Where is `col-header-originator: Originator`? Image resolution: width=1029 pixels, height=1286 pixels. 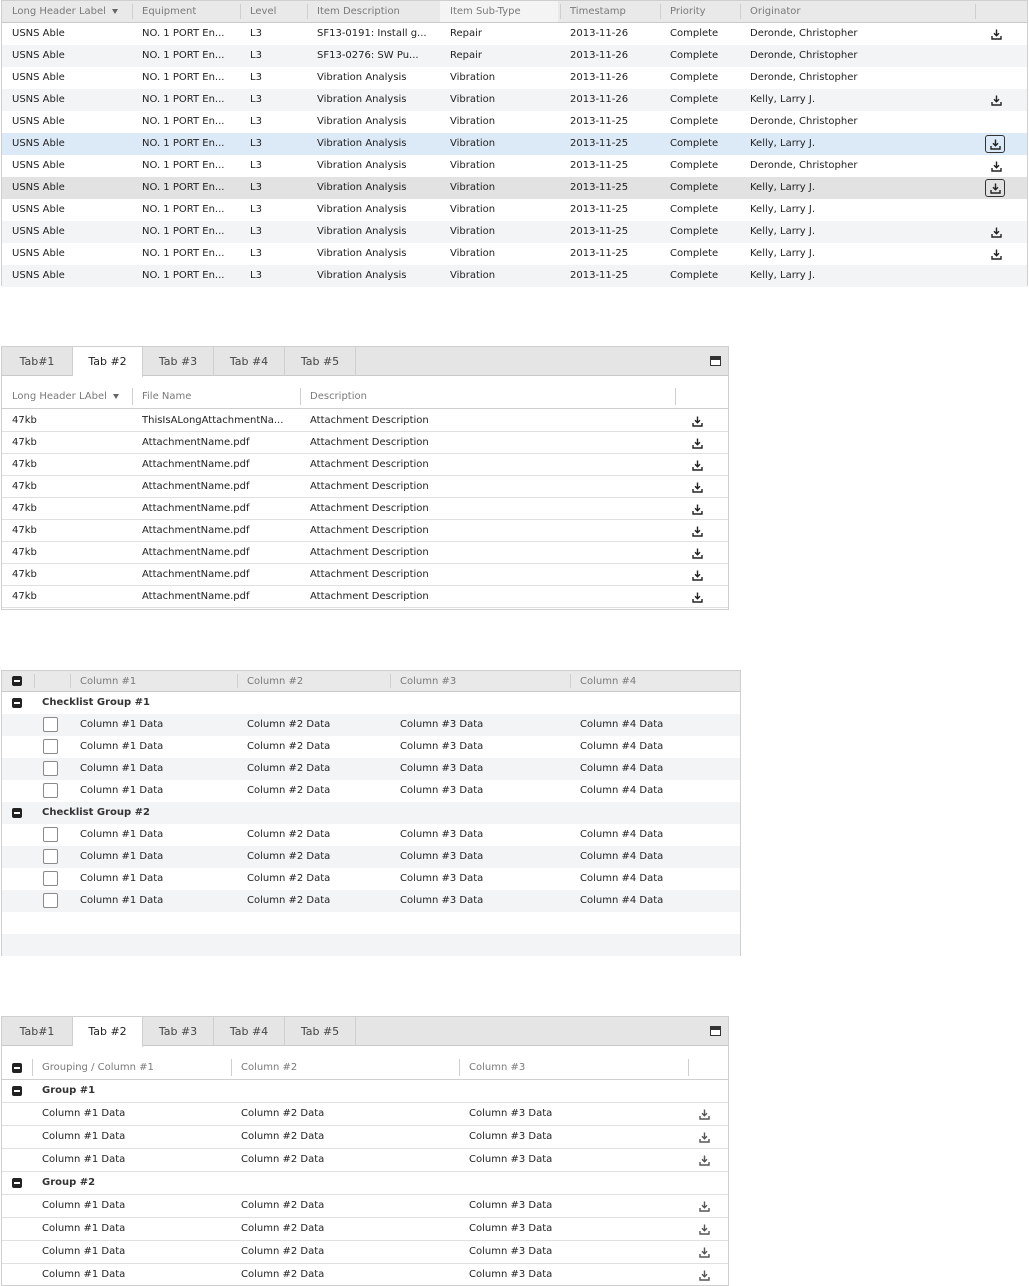
col-header-originator: Originator is located at coordinates (770, 11).